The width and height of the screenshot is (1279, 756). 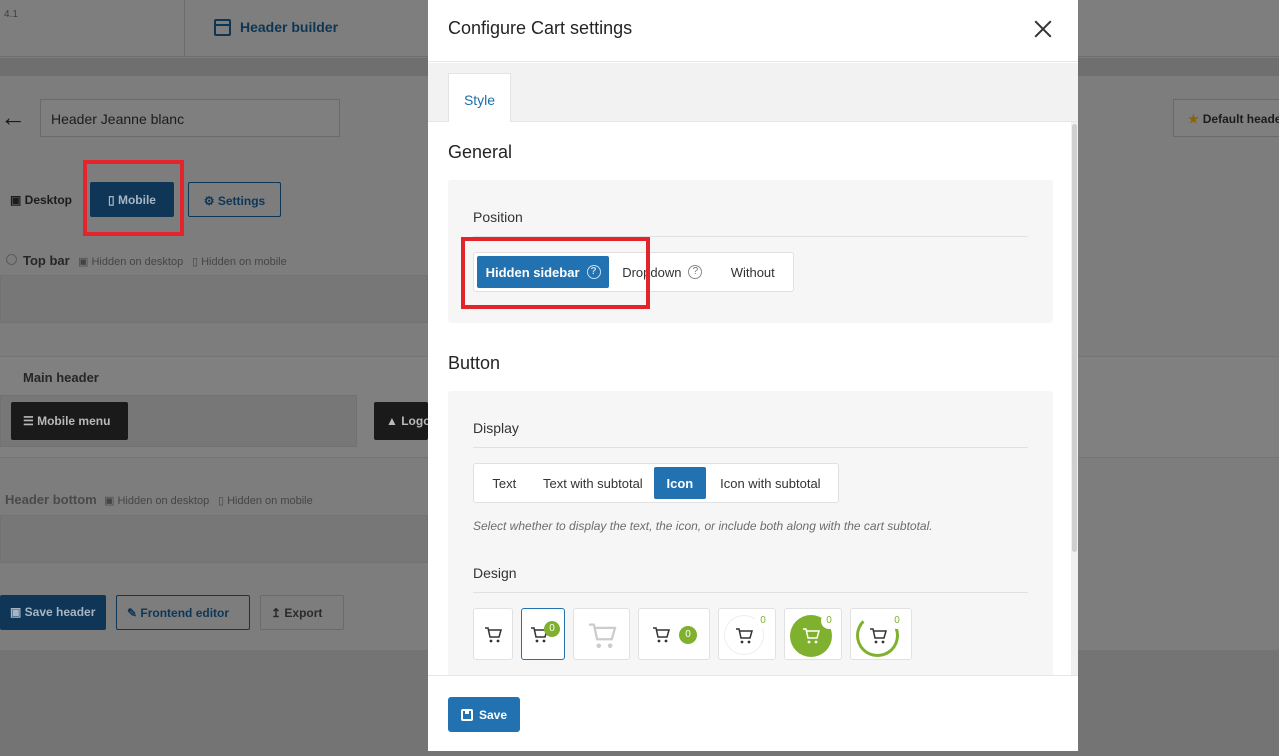 I want to click on tab-settings: ⚙ Settings, so click(x=234, y=199).